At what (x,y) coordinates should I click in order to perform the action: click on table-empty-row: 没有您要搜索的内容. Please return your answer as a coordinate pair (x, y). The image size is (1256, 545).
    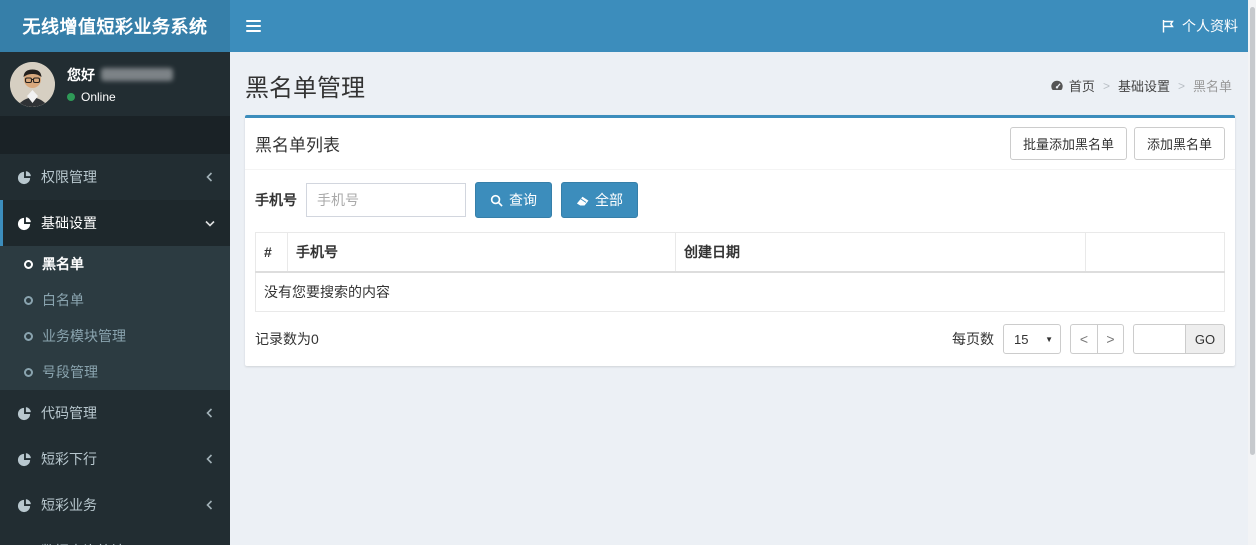
    Looking at the image, I should click on (740, 291).